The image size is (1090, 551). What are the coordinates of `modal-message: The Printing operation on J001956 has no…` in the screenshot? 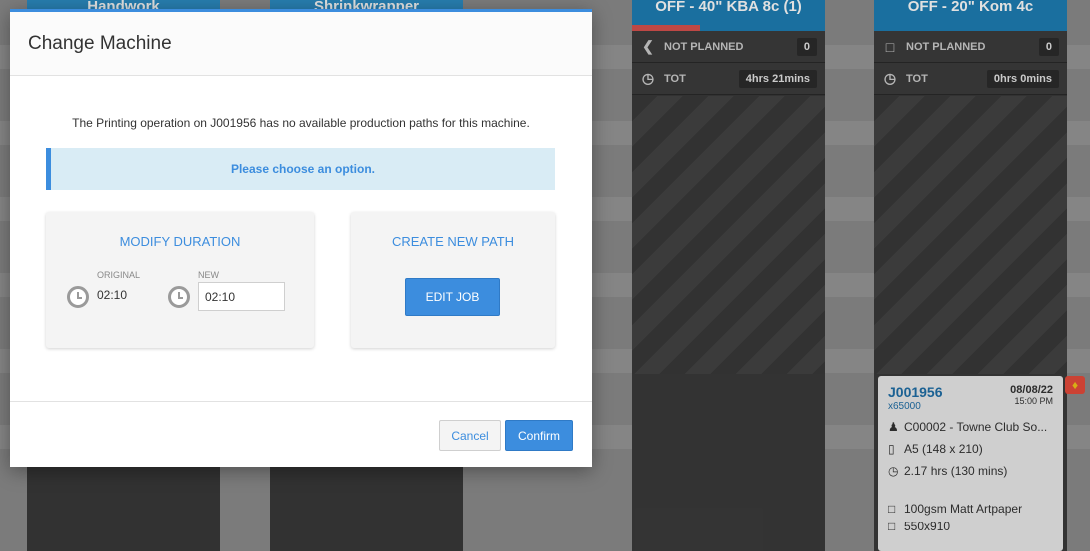 It's located at (301, 123).